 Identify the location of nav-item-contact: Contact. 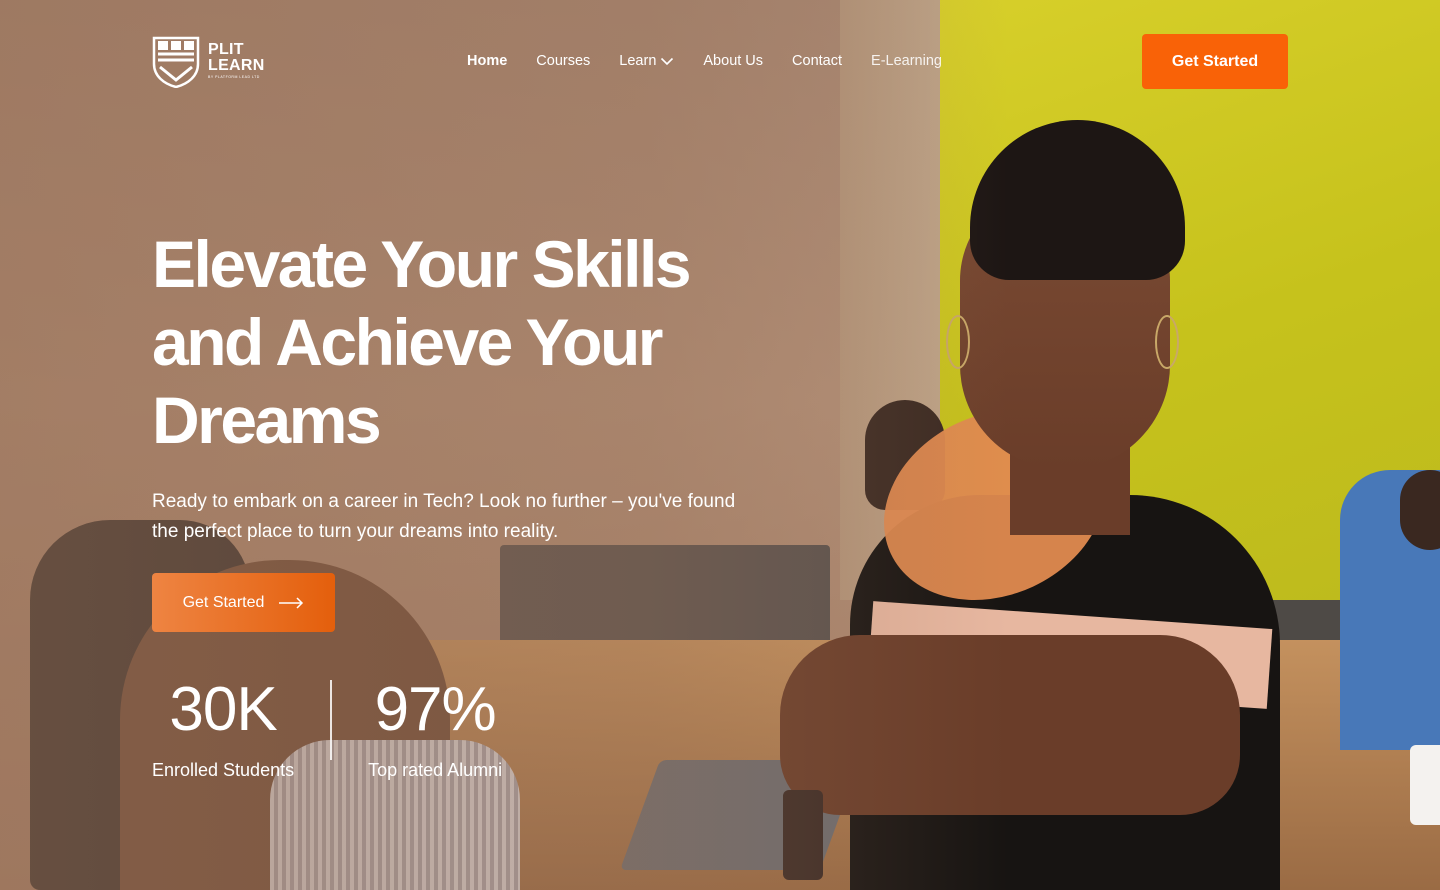
(817, 61).